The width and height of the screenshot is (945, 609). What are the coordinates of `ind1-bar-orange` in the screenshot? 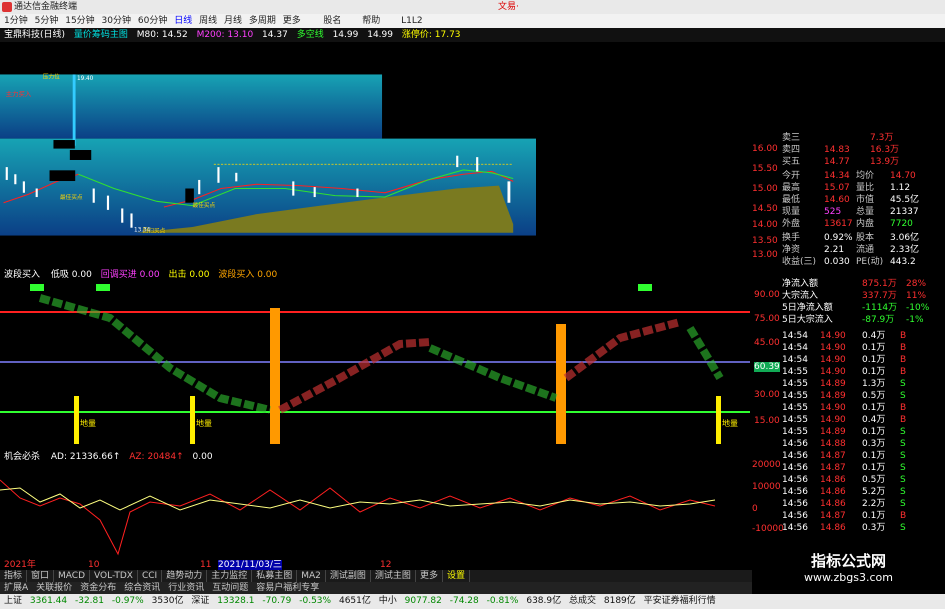 It's located at (561, 384).